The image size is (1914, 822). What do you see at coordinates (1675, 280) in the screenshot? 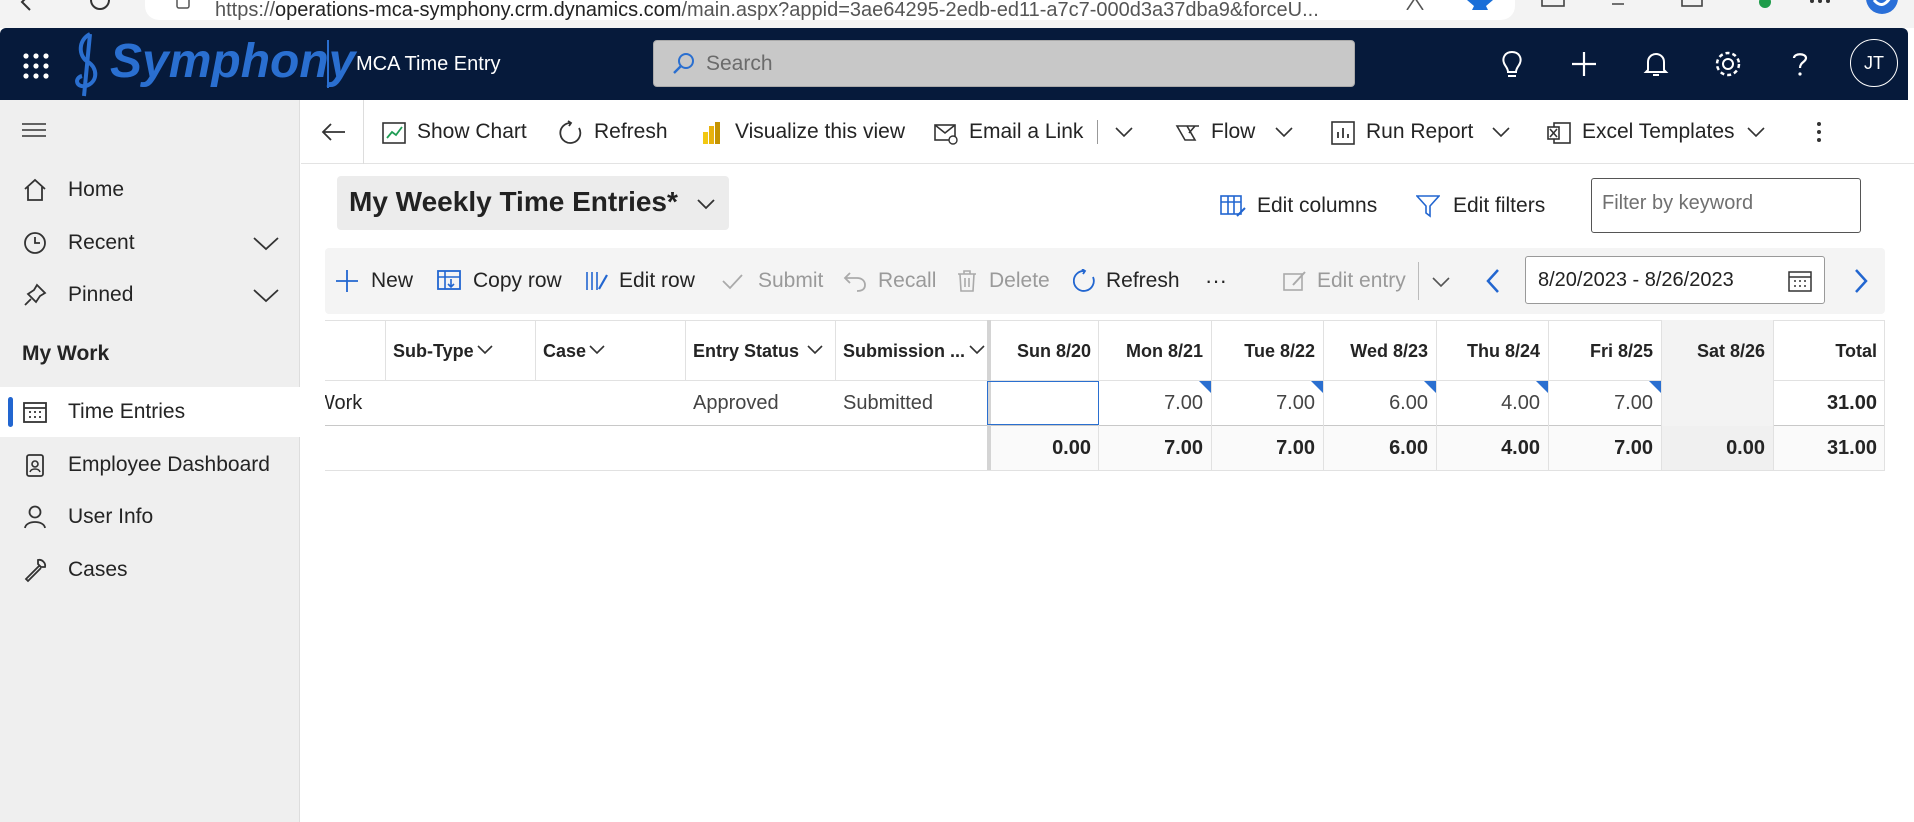
I see `date-range-picker: 8/20/2023 - 8/26/2023` at bounding box center [1675, 280].